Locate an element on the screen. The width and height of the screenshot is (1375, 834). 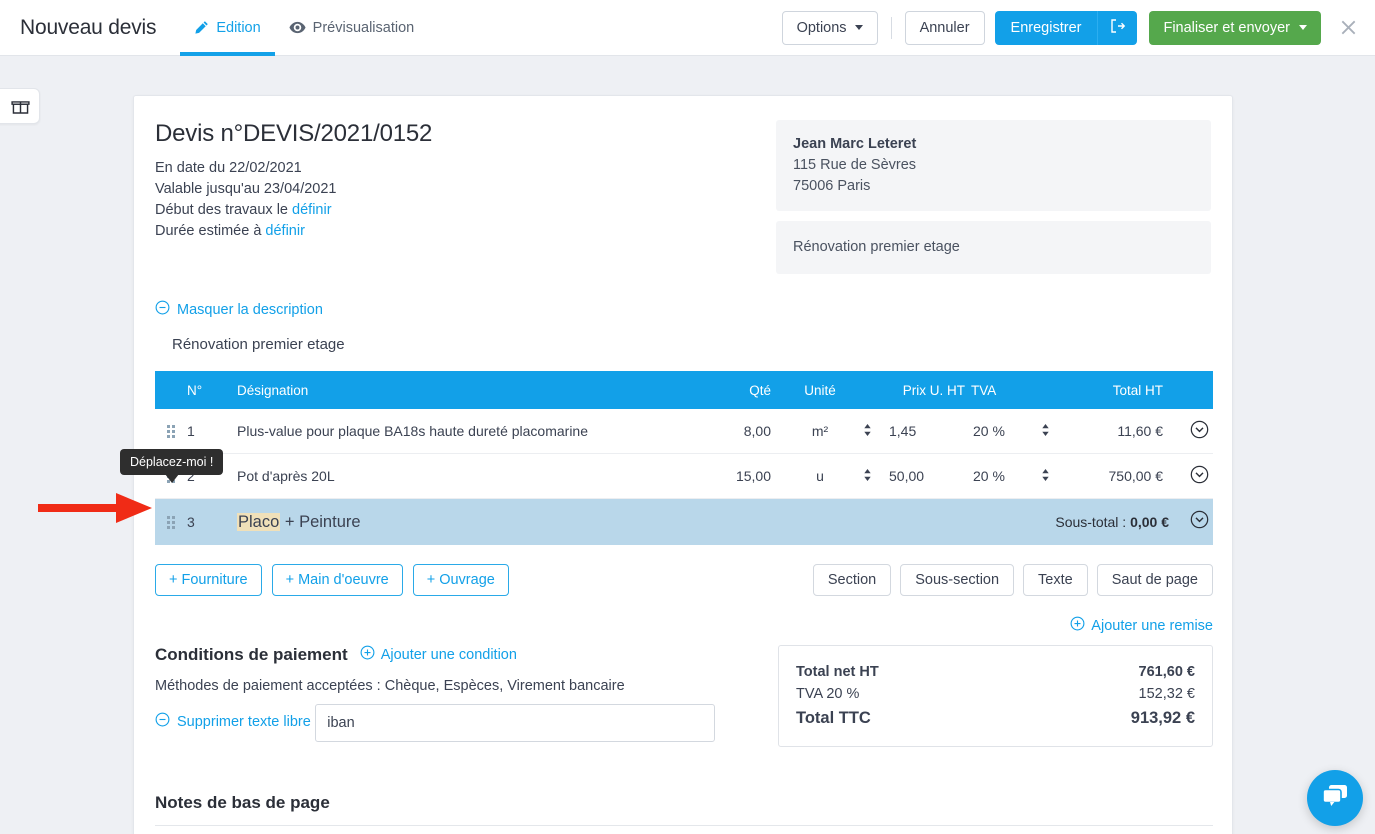
iban-input is located at coordinates (515, 723).